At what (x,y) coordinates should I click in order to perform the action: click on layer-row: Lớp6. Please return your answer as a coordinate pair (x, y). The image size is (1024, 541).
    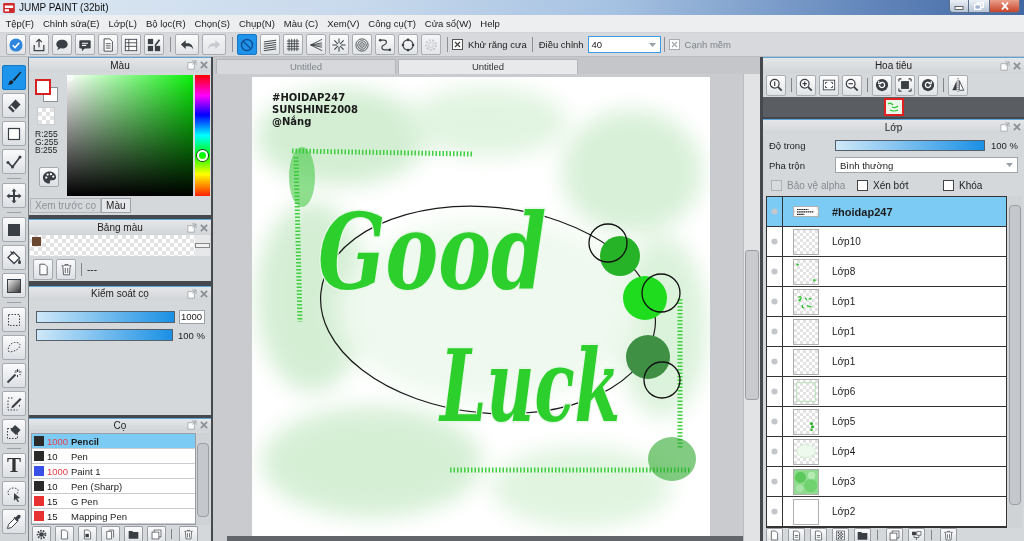
    Looking at the image, I should click on (886, 392).